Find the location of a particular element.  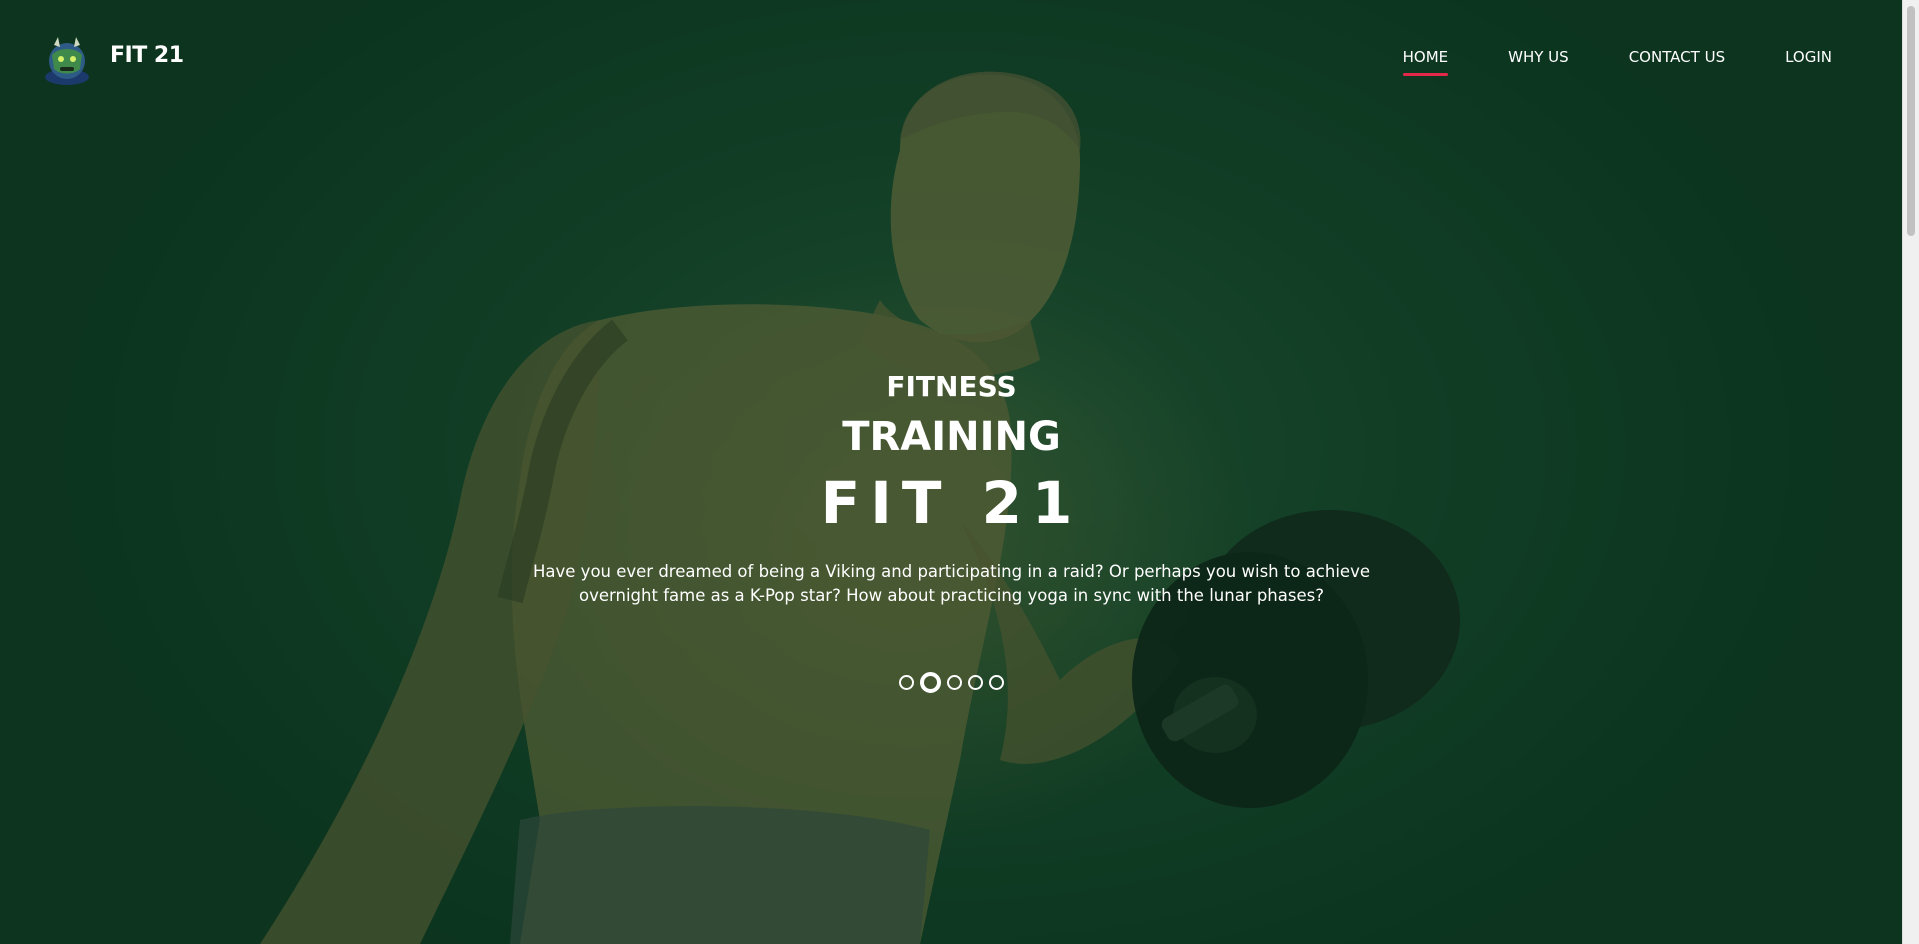

hero-heading-training: TRAINING is located at coordinates (951, 437).